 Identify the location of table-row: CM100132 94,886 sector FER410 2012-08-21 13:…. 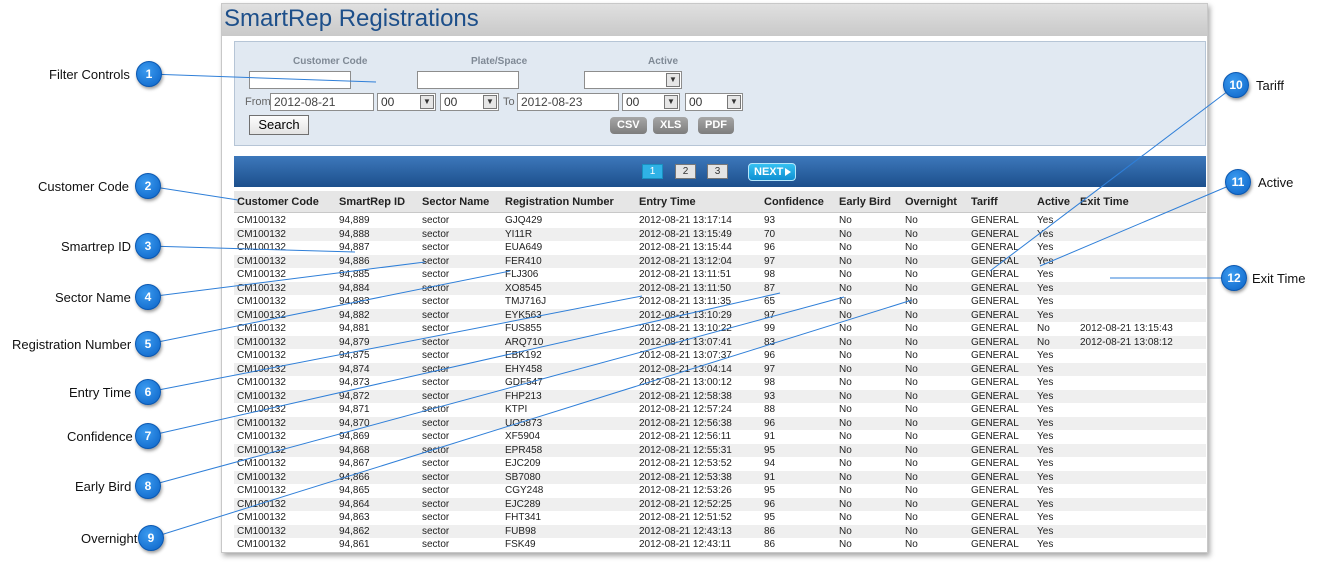
(720, 261).